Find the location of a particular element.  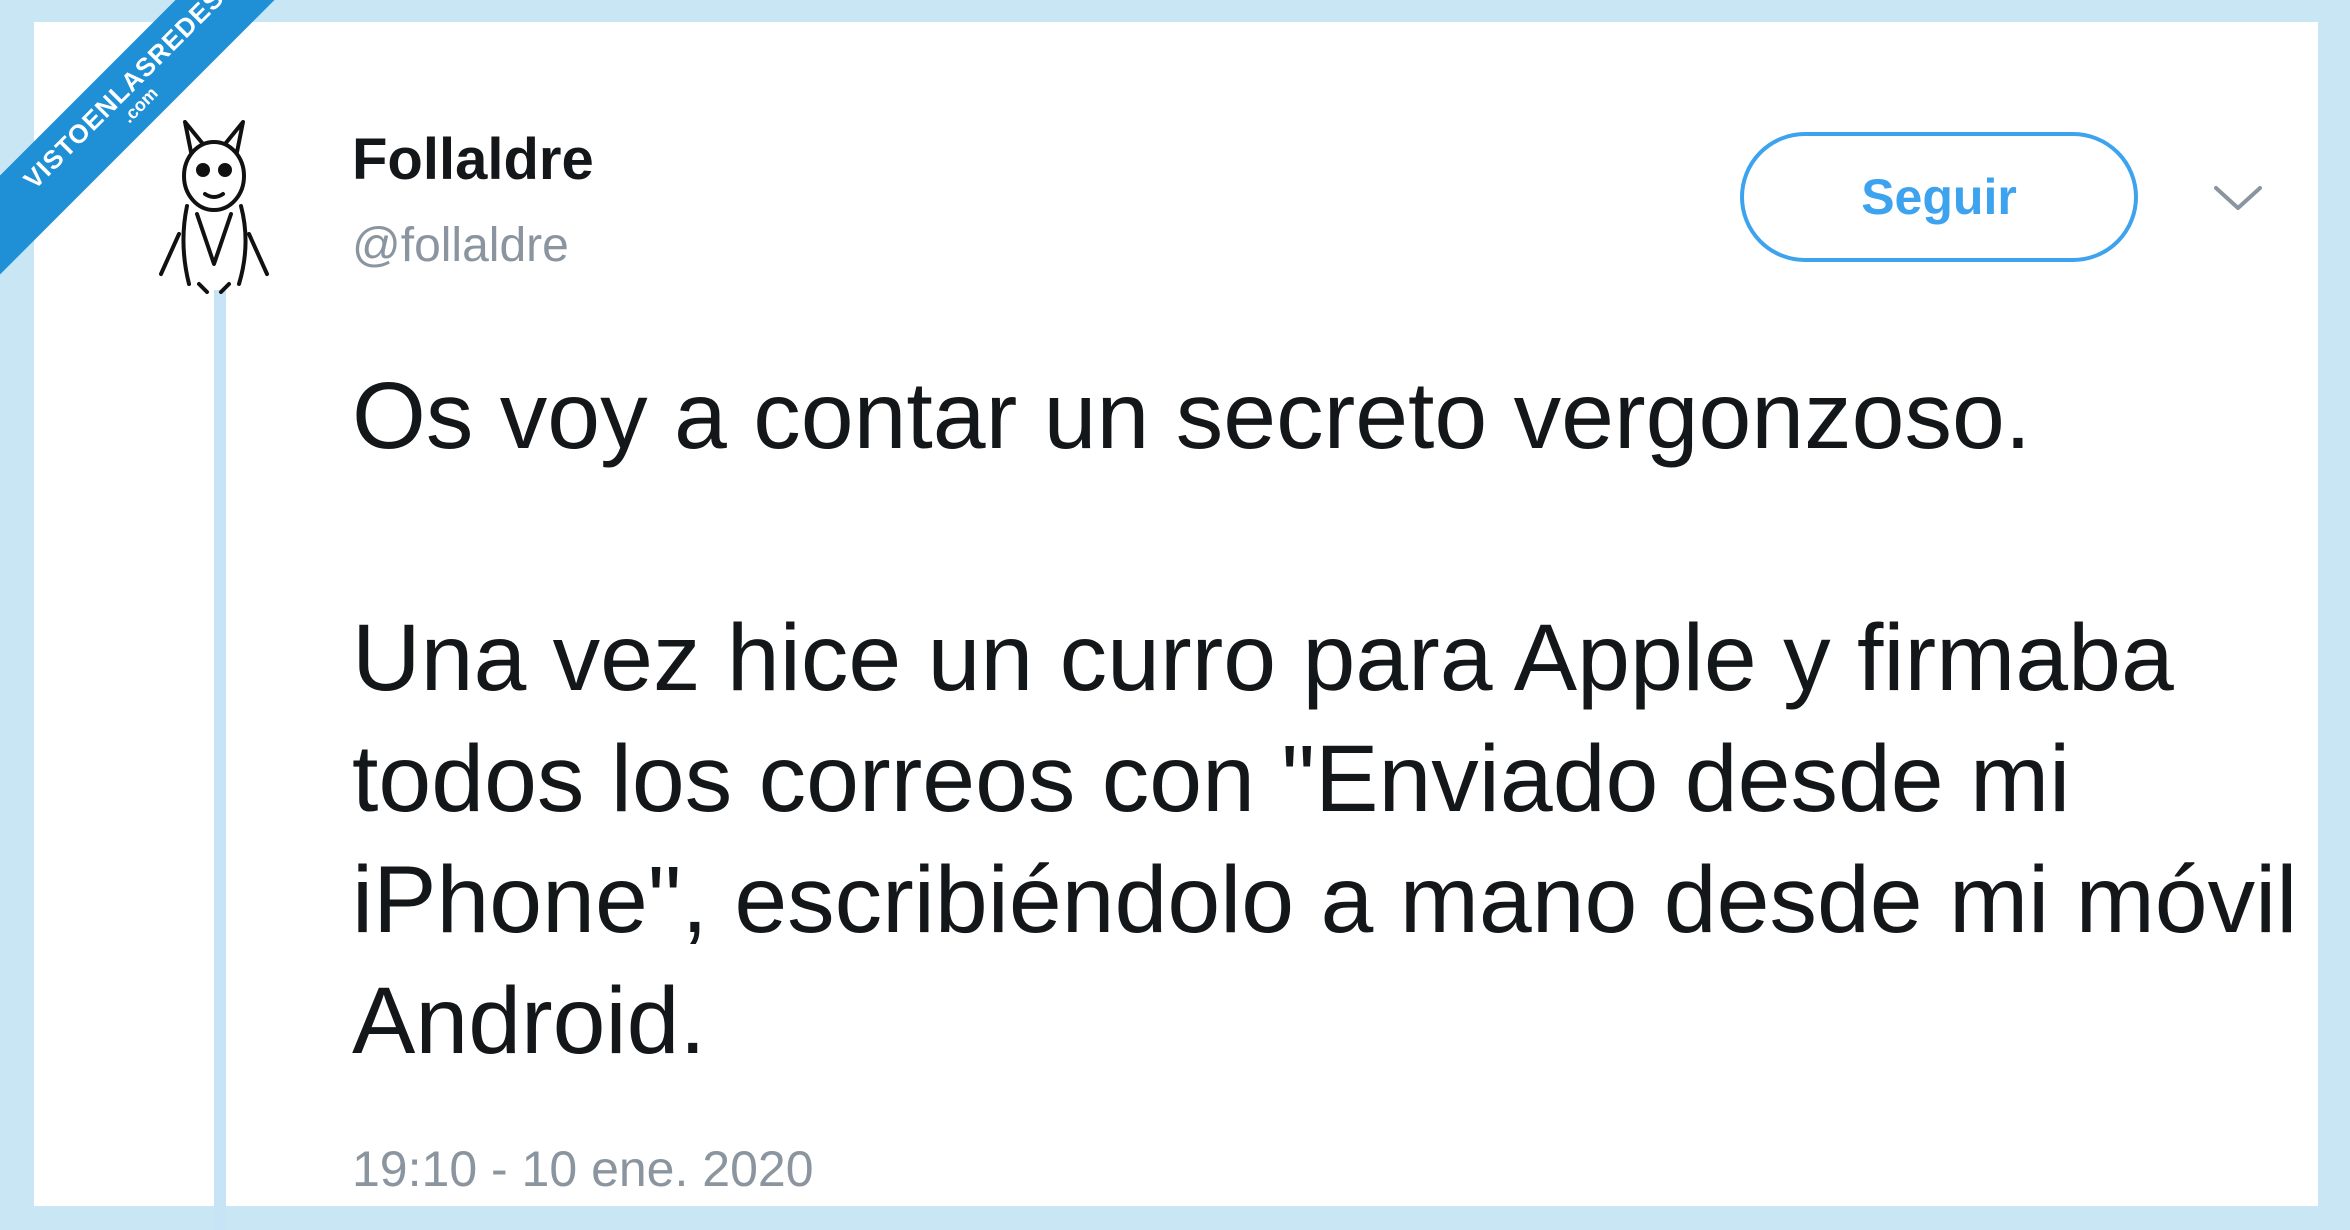

chevron-down-icon is located at coordinates (2238, 198).